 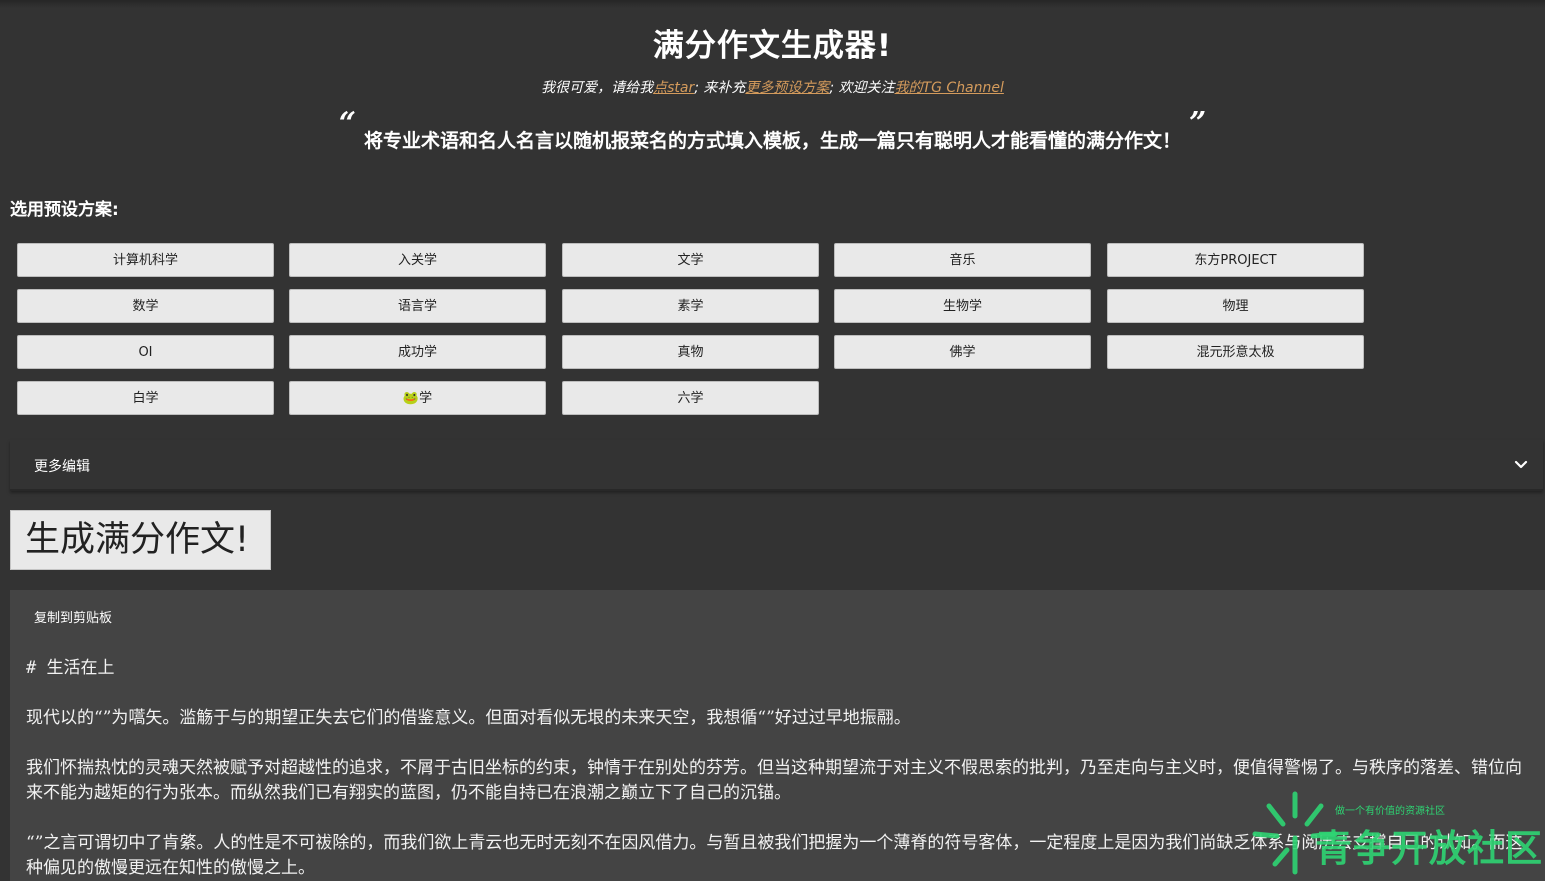 What do you see at coordinates (1235, 352) in the screenshot?
I see `preset-button: 混元形意太极` at bounding box center [1235, 352].